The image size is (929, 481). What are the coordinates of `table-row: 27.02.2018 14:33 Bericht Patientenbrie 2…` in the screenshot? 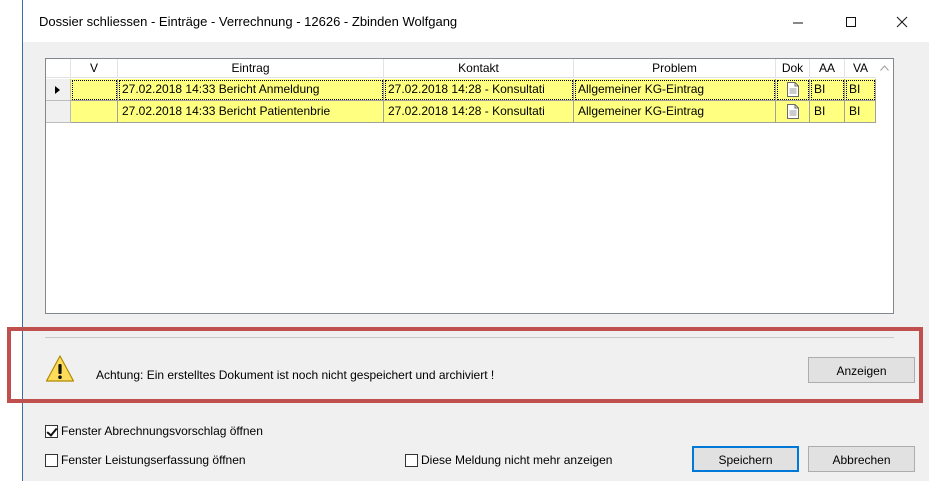 It's located at (469, 112).